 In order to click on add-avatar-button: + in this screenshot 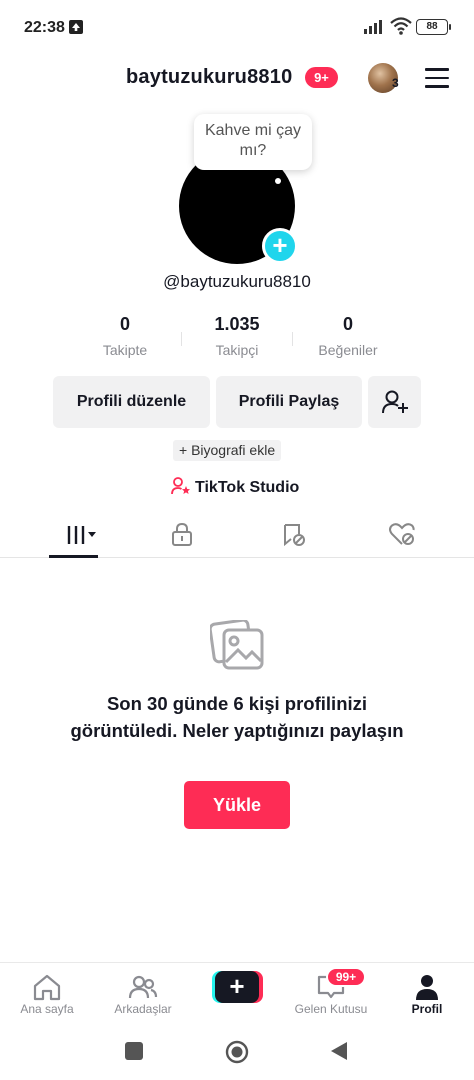, I will do `click(280, 246)`.